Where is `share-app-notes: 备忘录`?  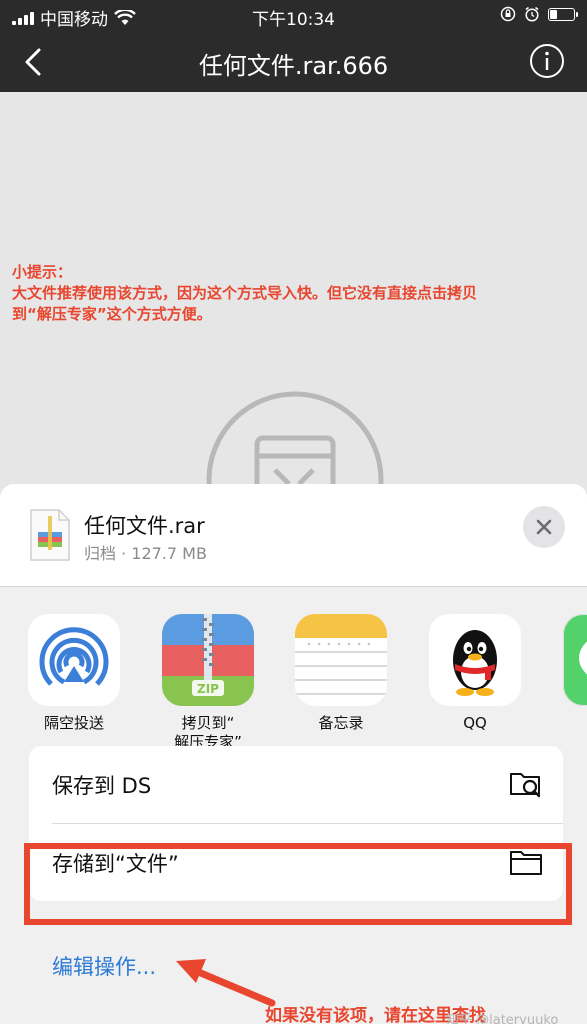
share-app-notes: 备忘录 is located at coordinates (341, 673).